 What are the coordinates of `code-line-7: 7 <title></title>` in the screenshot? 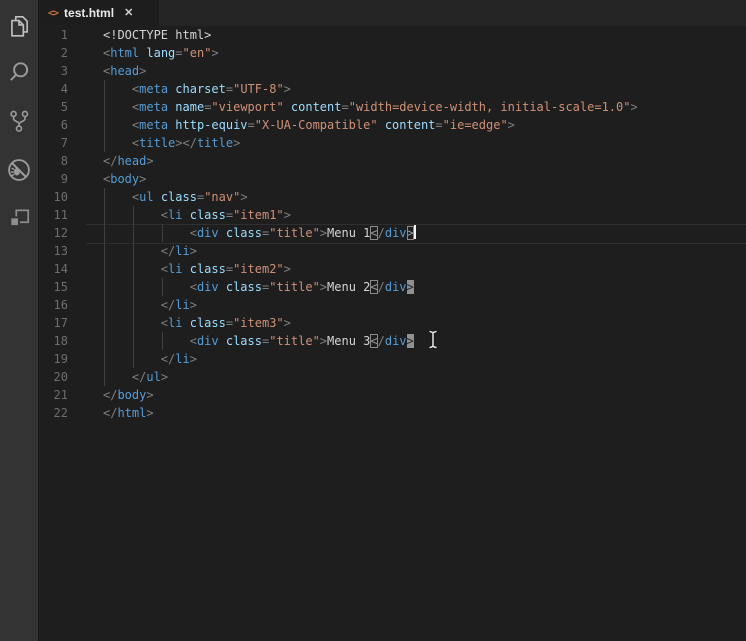 It's located at (392, 143).